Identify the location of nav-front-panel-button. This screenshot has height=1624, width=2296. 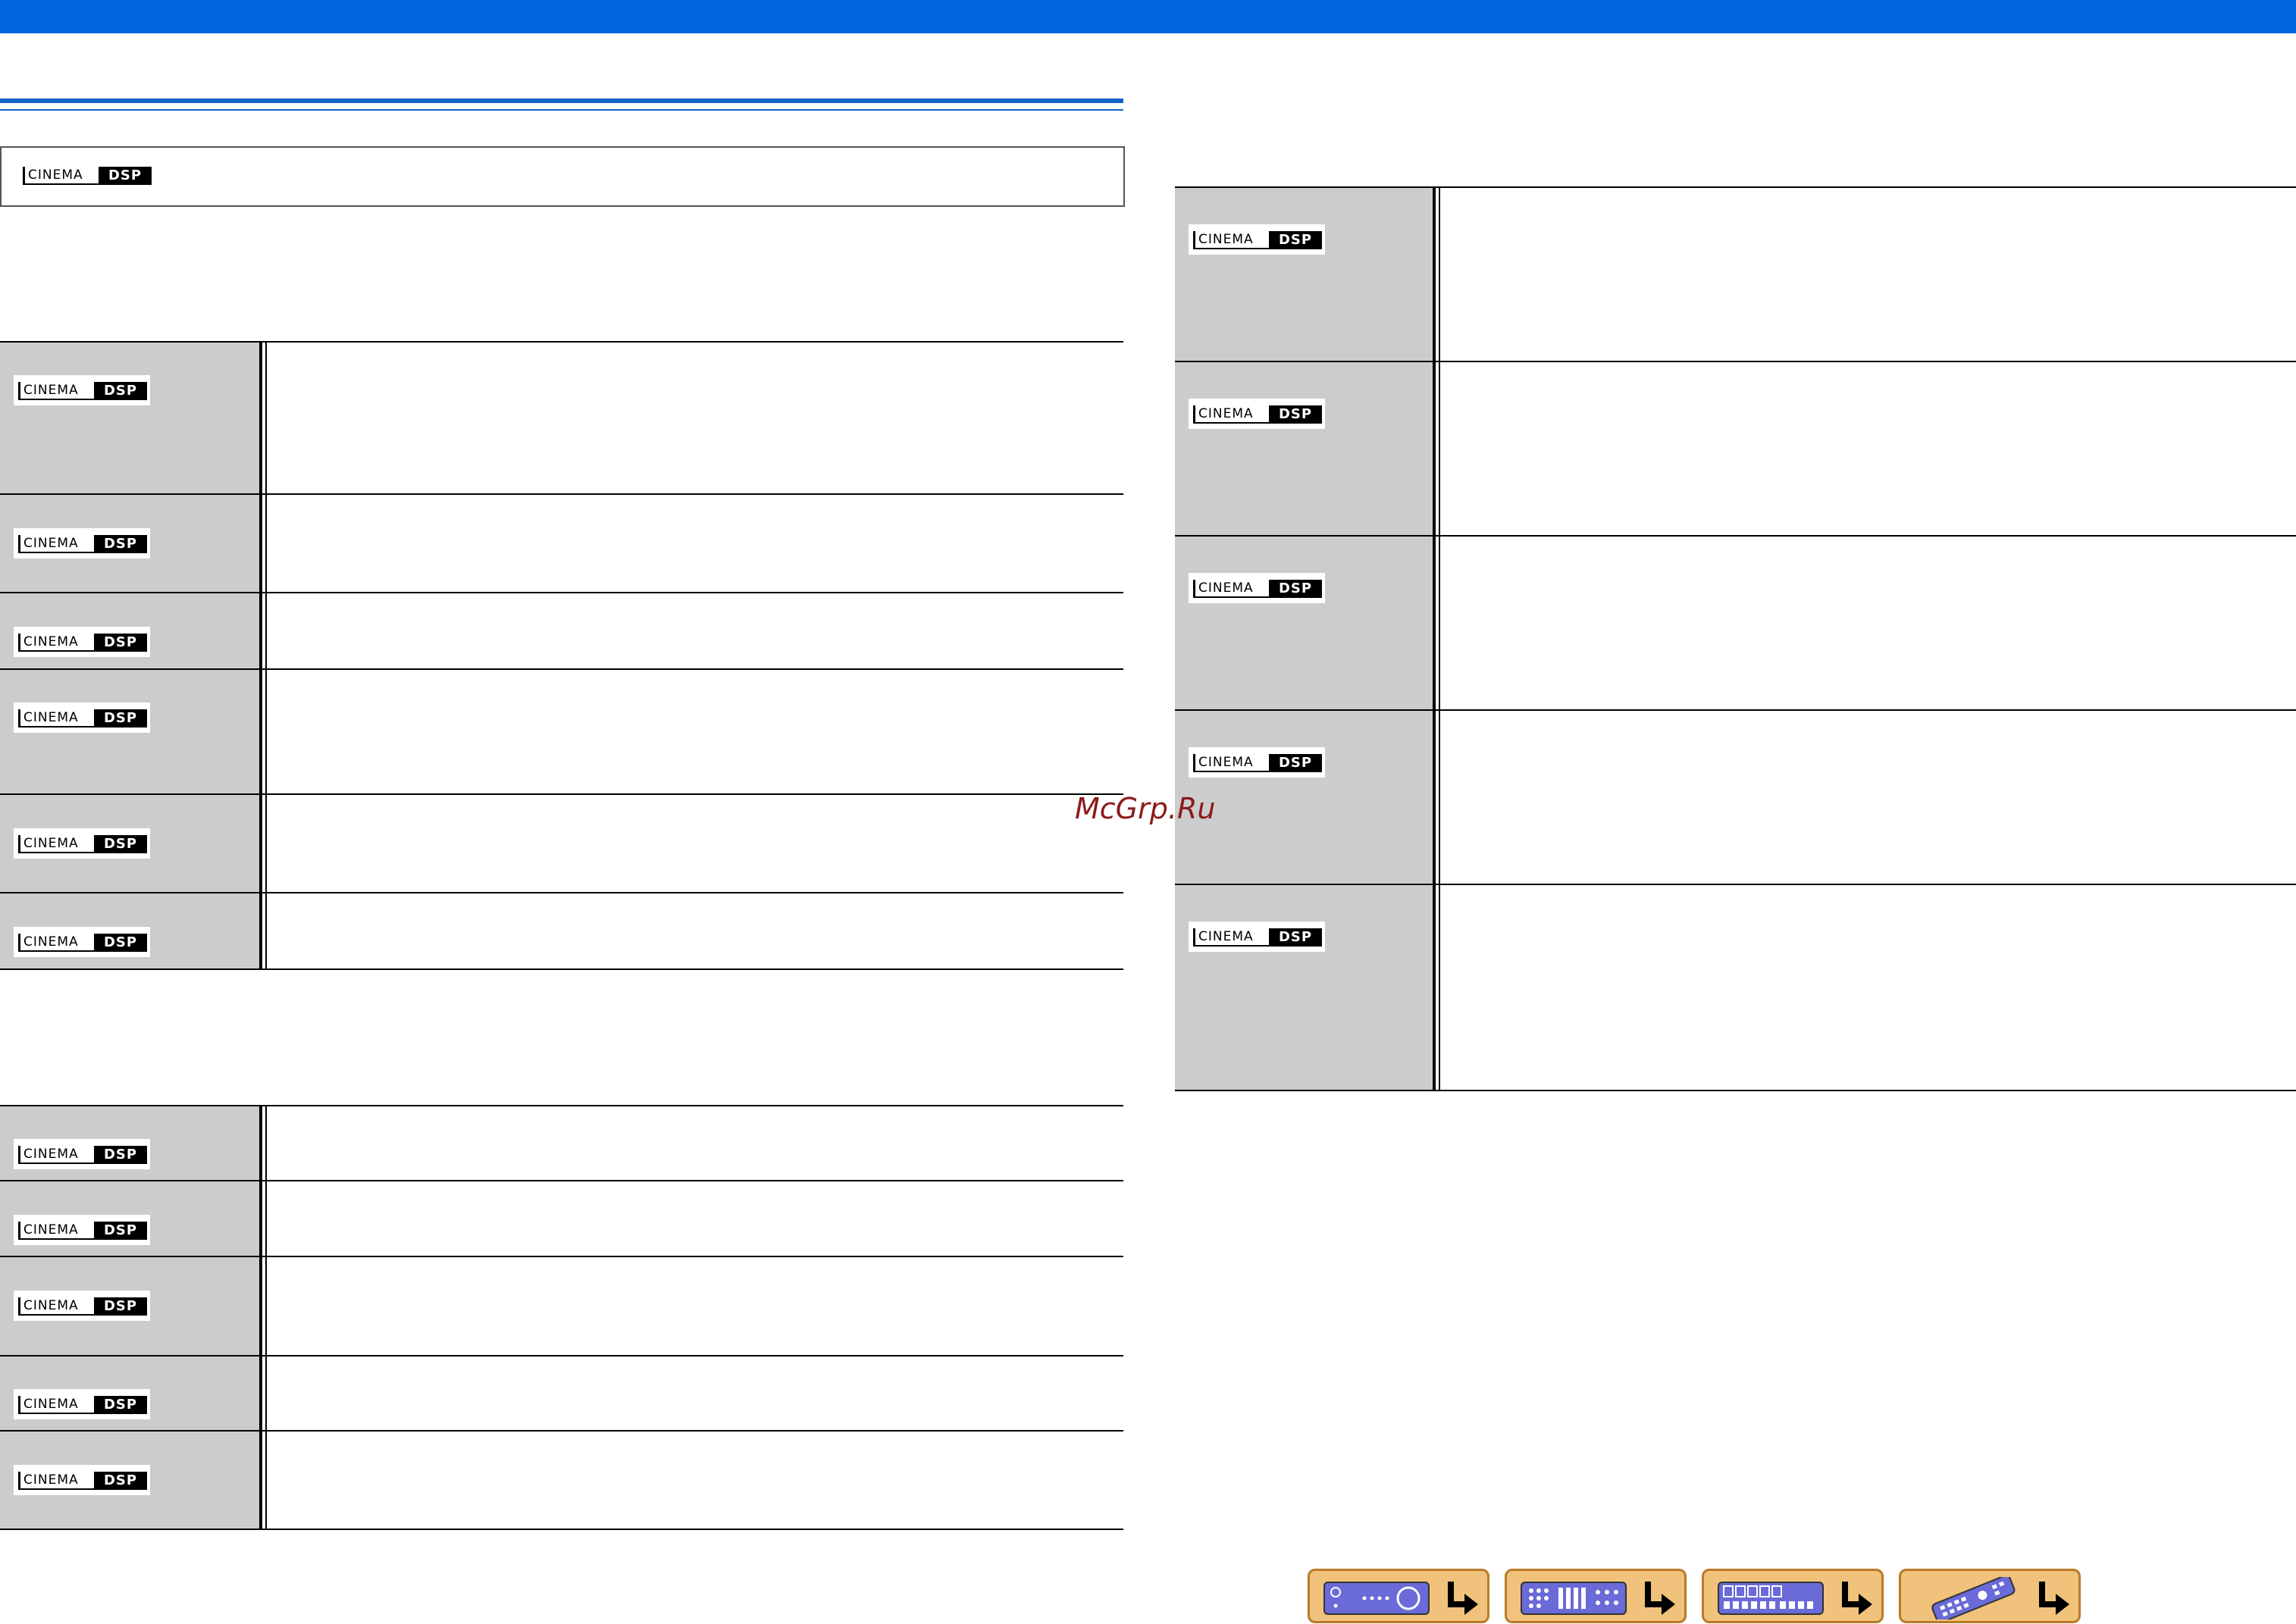
(1398, 1596).